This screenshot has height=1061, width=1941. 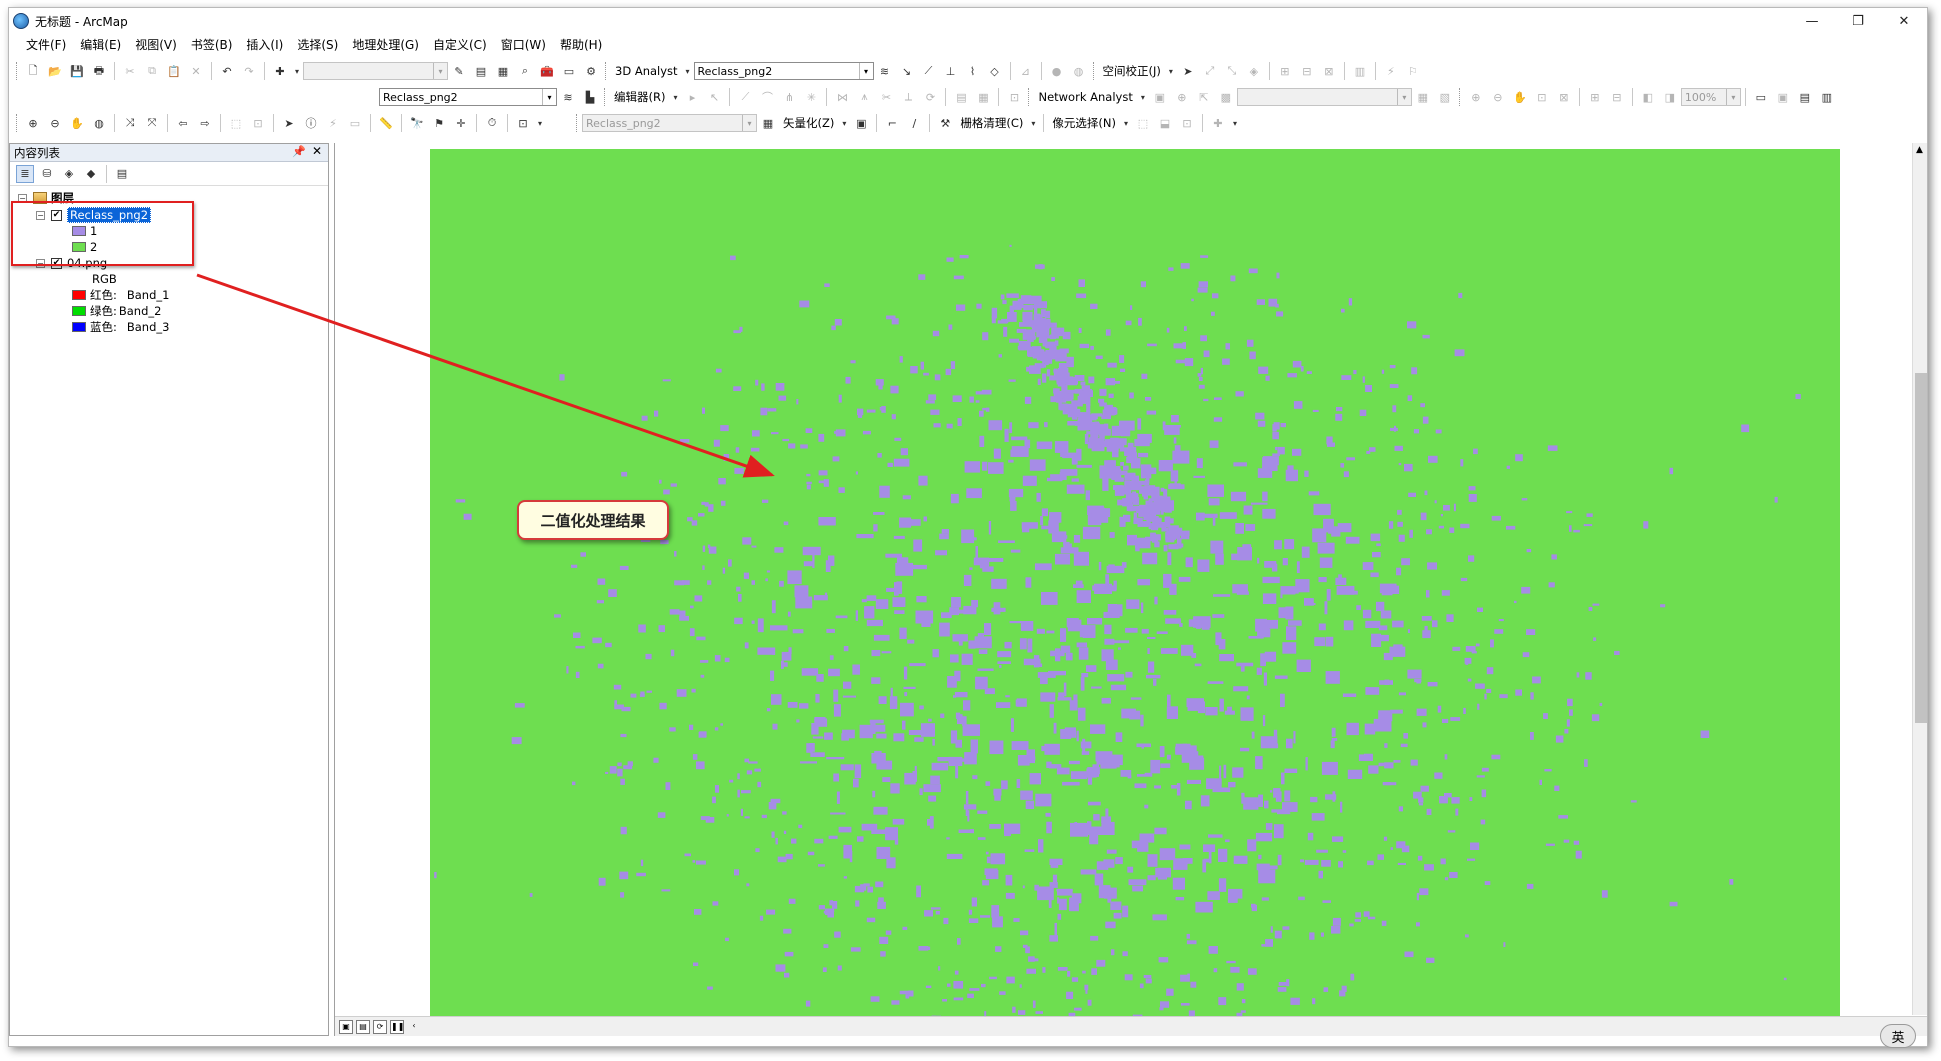 I want to click on data-view-icon: ▣, so click(x=346, y=1026).